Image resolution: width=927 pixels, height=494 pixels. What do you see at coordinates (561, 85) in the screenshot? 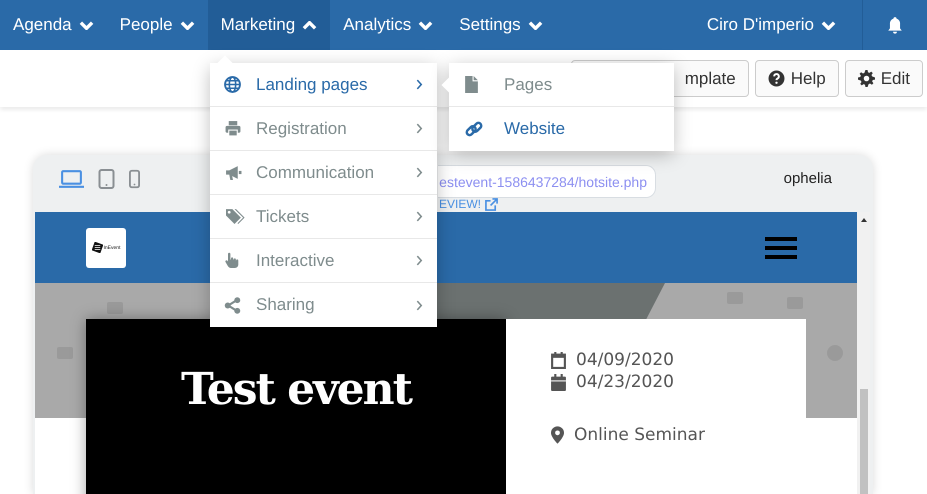
I see `submenu-item: Pages` at bounding box center [561, 85].